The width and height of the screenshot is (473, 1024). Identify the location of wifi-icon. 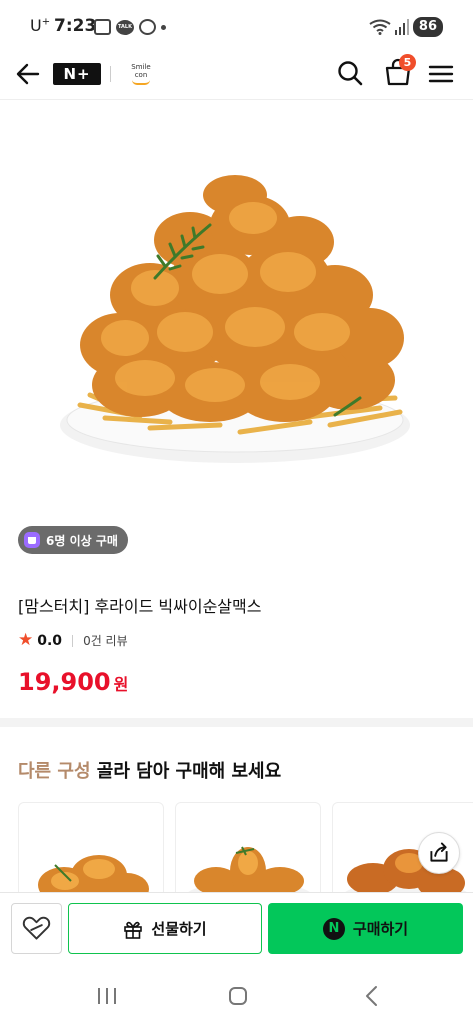
(380, 27).